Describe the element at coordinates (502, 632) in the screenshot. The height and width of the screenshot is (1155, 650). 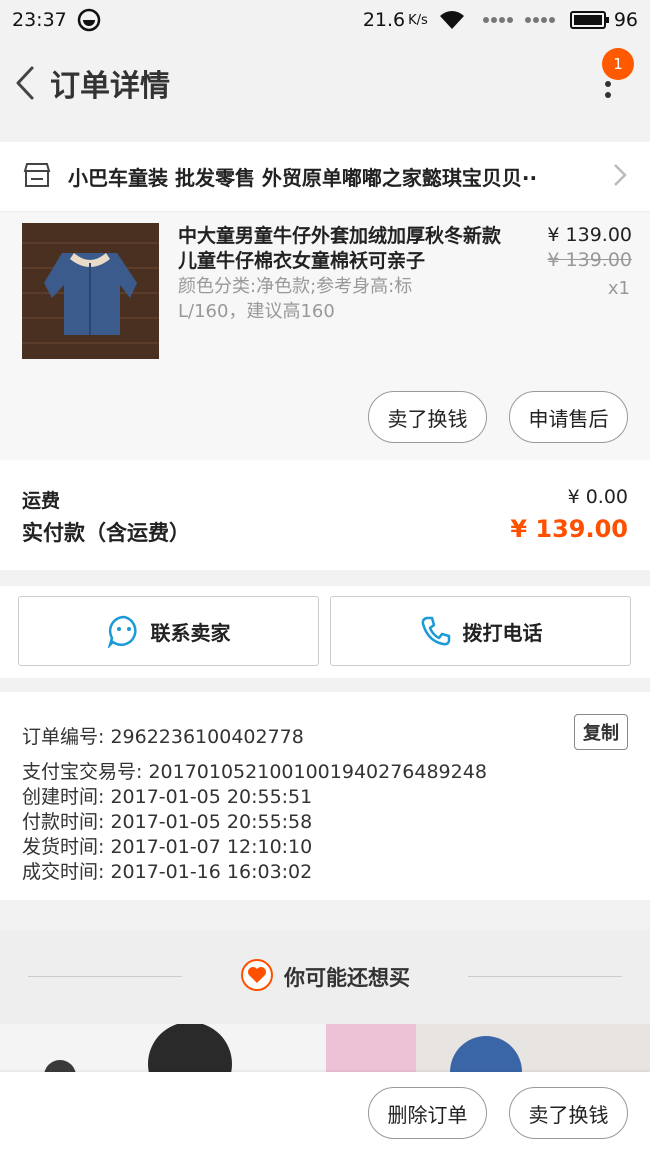
I see `call-phone-label: 拨打电话` at that location.